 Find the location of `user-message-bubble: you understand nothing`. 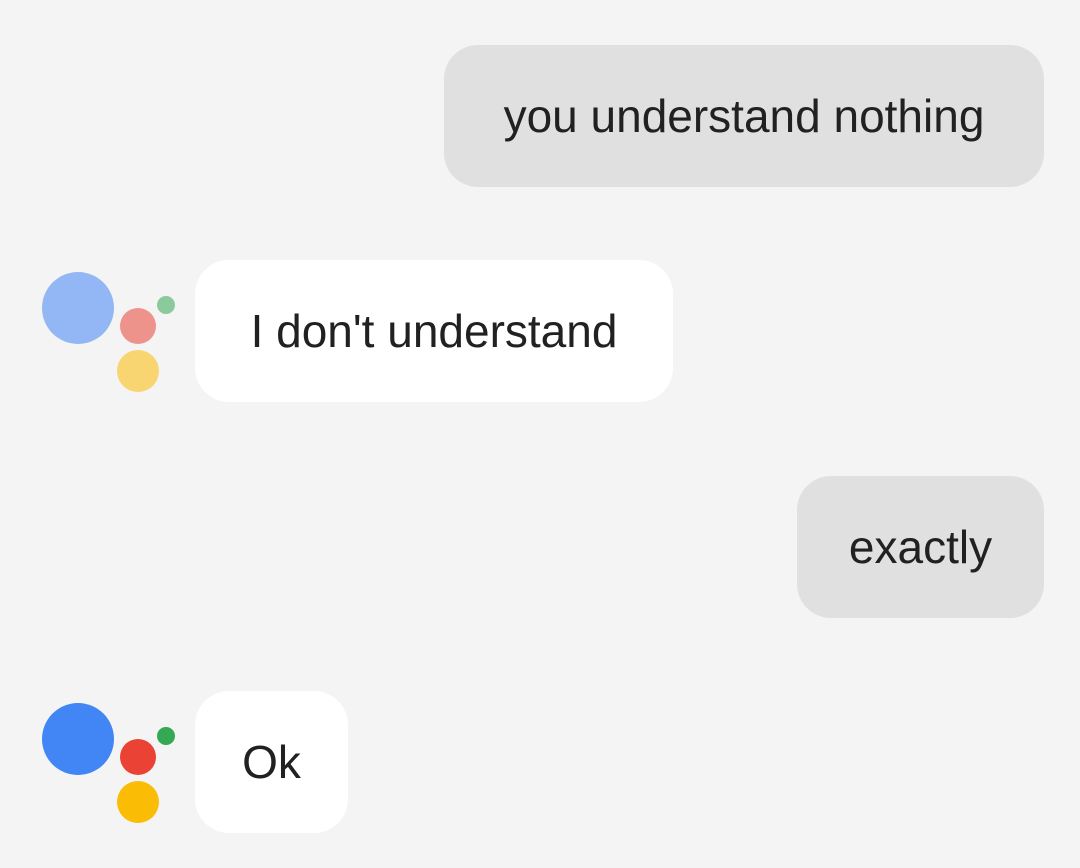

user-message-bubble: you understand nothing is located at coordinates (744, 116).